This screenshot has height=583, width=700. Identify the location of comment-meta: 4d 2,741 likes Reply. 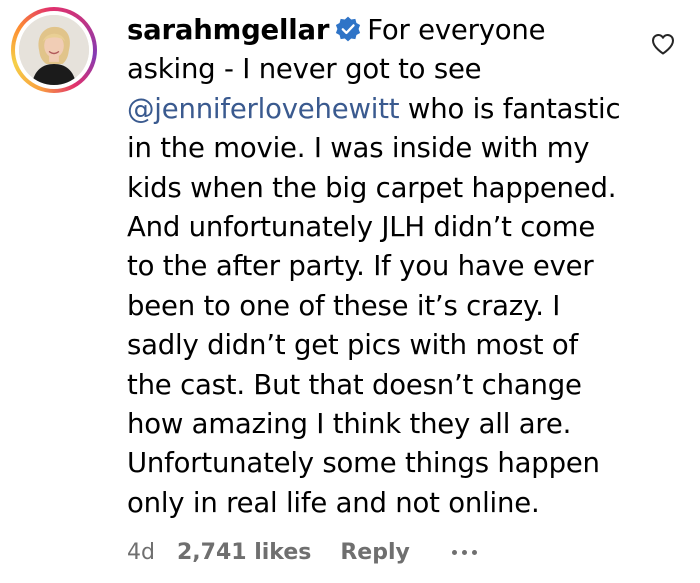
(302, 552).